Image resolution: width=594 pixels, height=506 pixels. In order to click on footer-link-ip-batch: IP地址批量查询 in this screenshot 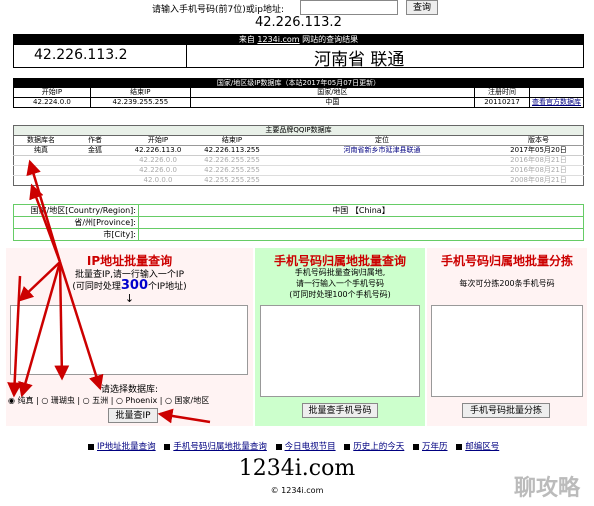, I will do `click(126, 447)`.